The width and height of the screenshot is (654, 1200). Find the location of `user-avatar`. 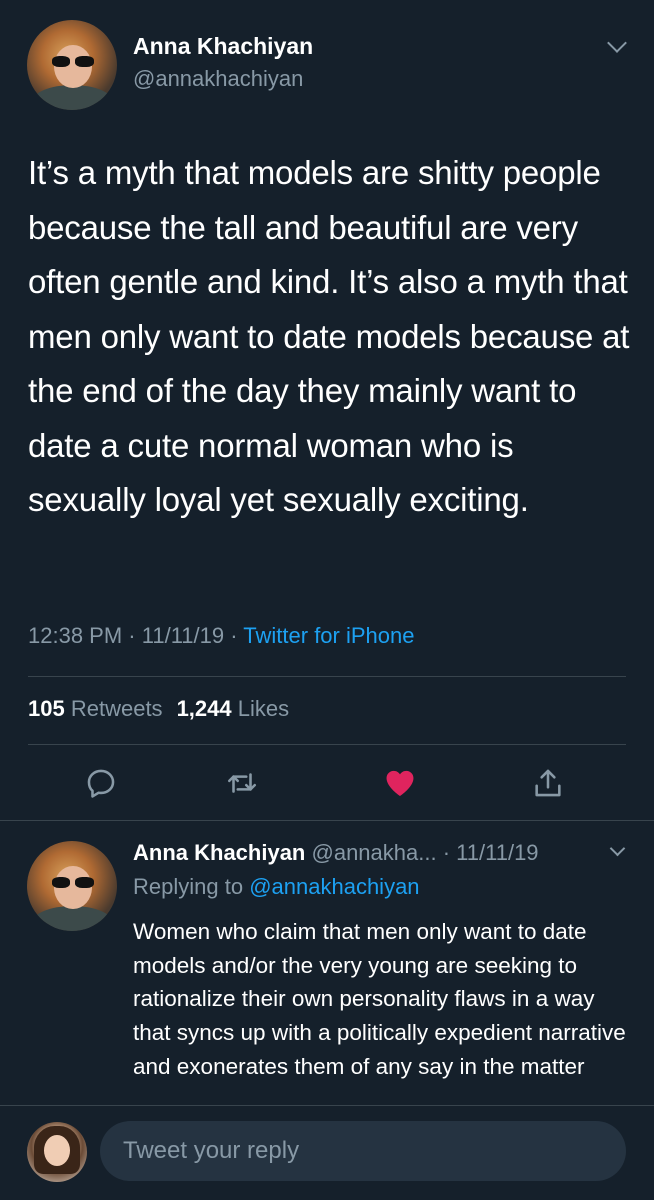

user-avatar is located at coordinates (57, 1152).